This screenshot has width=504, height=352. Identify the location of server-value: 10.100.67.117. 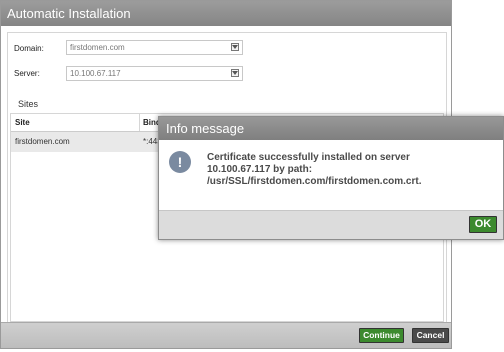
(95, 73).